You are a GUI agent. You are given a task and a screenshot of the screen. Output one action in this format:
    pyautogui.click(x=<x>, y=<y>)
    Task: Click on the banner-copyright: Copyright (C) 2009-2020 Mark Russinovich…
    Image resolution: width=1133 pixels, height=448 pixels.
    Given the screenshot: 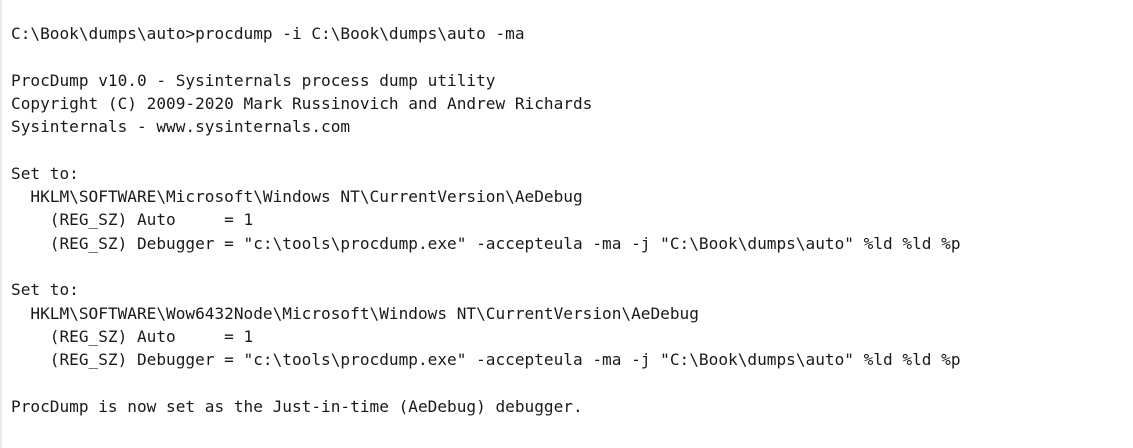 What is the action you would take?
    pyautogui.click(x=302, y=103)
    